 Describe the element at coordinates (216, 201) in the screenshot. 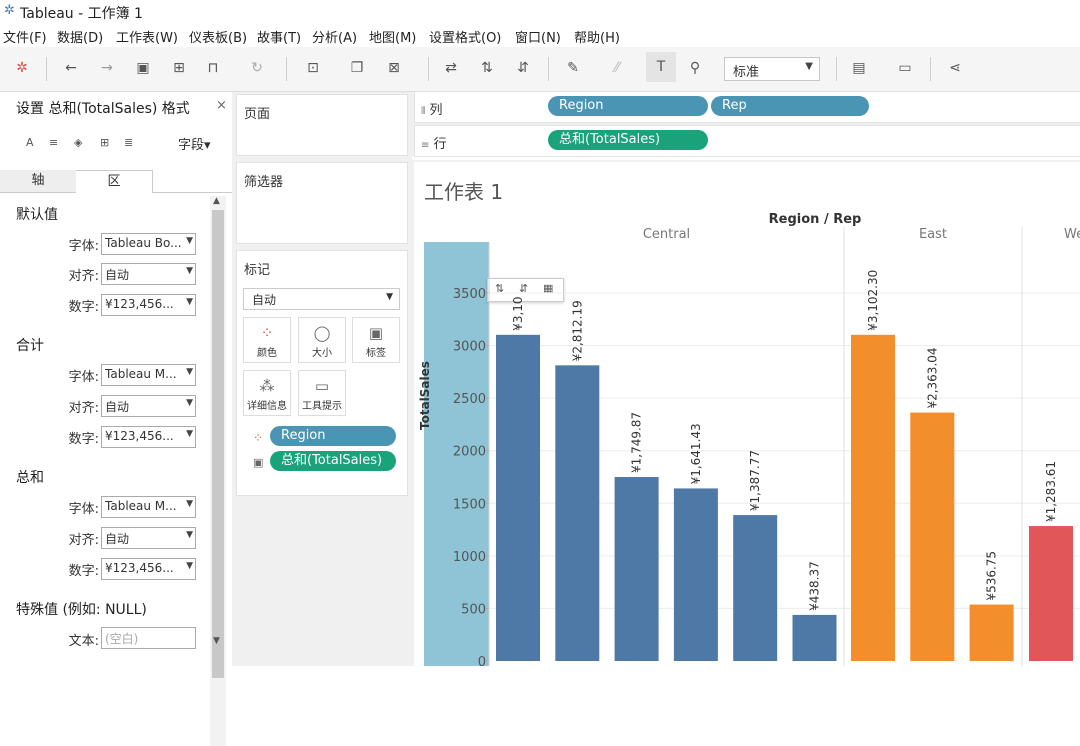

I see `scroll-up-icon: ▲` at that location.